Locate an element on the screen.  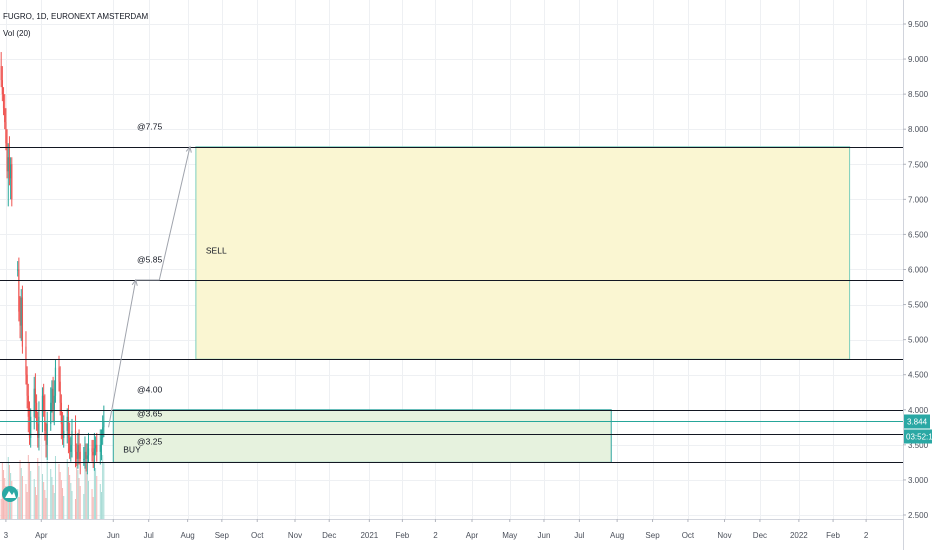
tradingview-logo-icon is located at coordinates (10, 494).